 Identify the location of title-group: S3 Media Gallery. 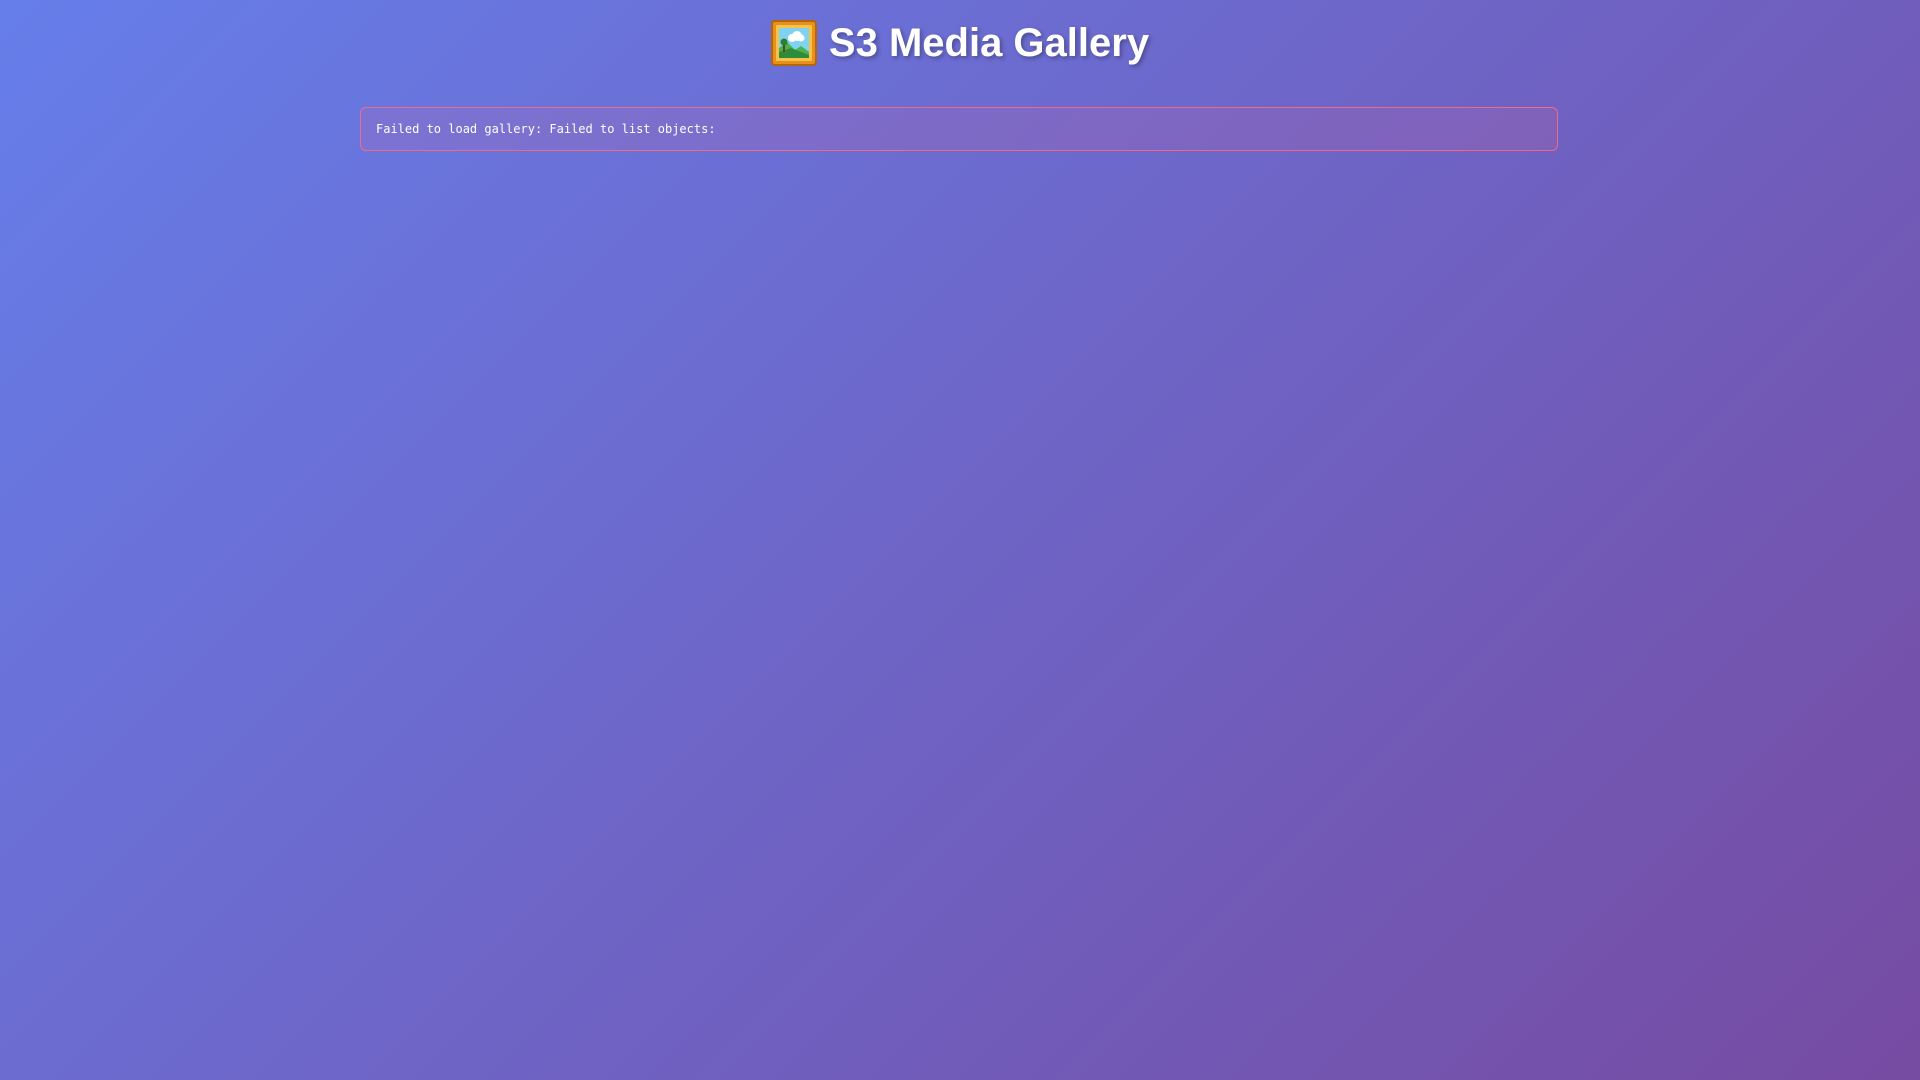
(960, 43).